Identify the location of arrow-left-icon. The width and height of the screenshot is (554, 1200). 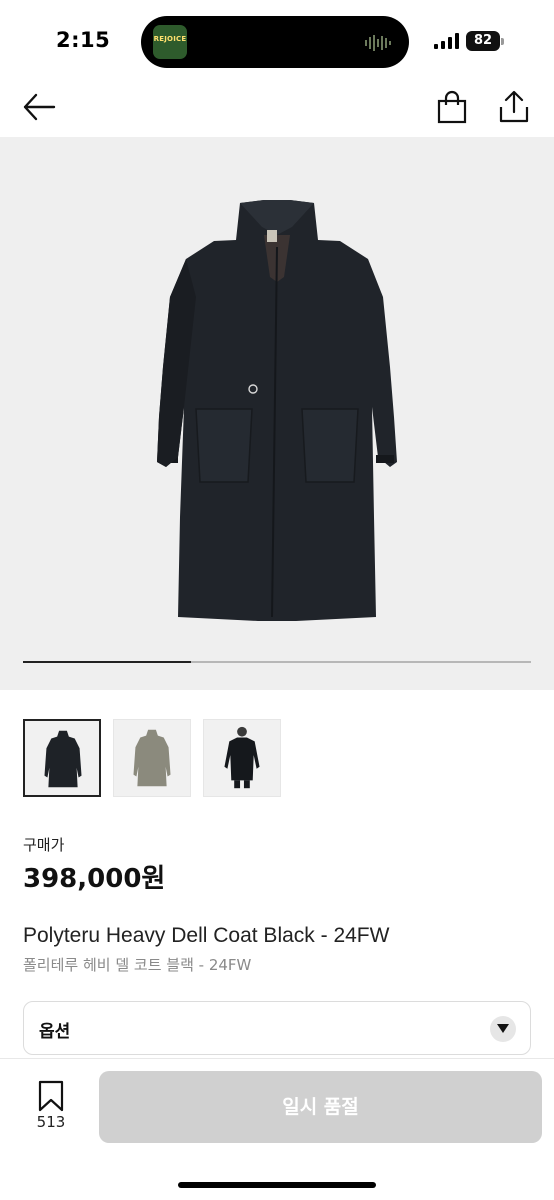
(39, 107).